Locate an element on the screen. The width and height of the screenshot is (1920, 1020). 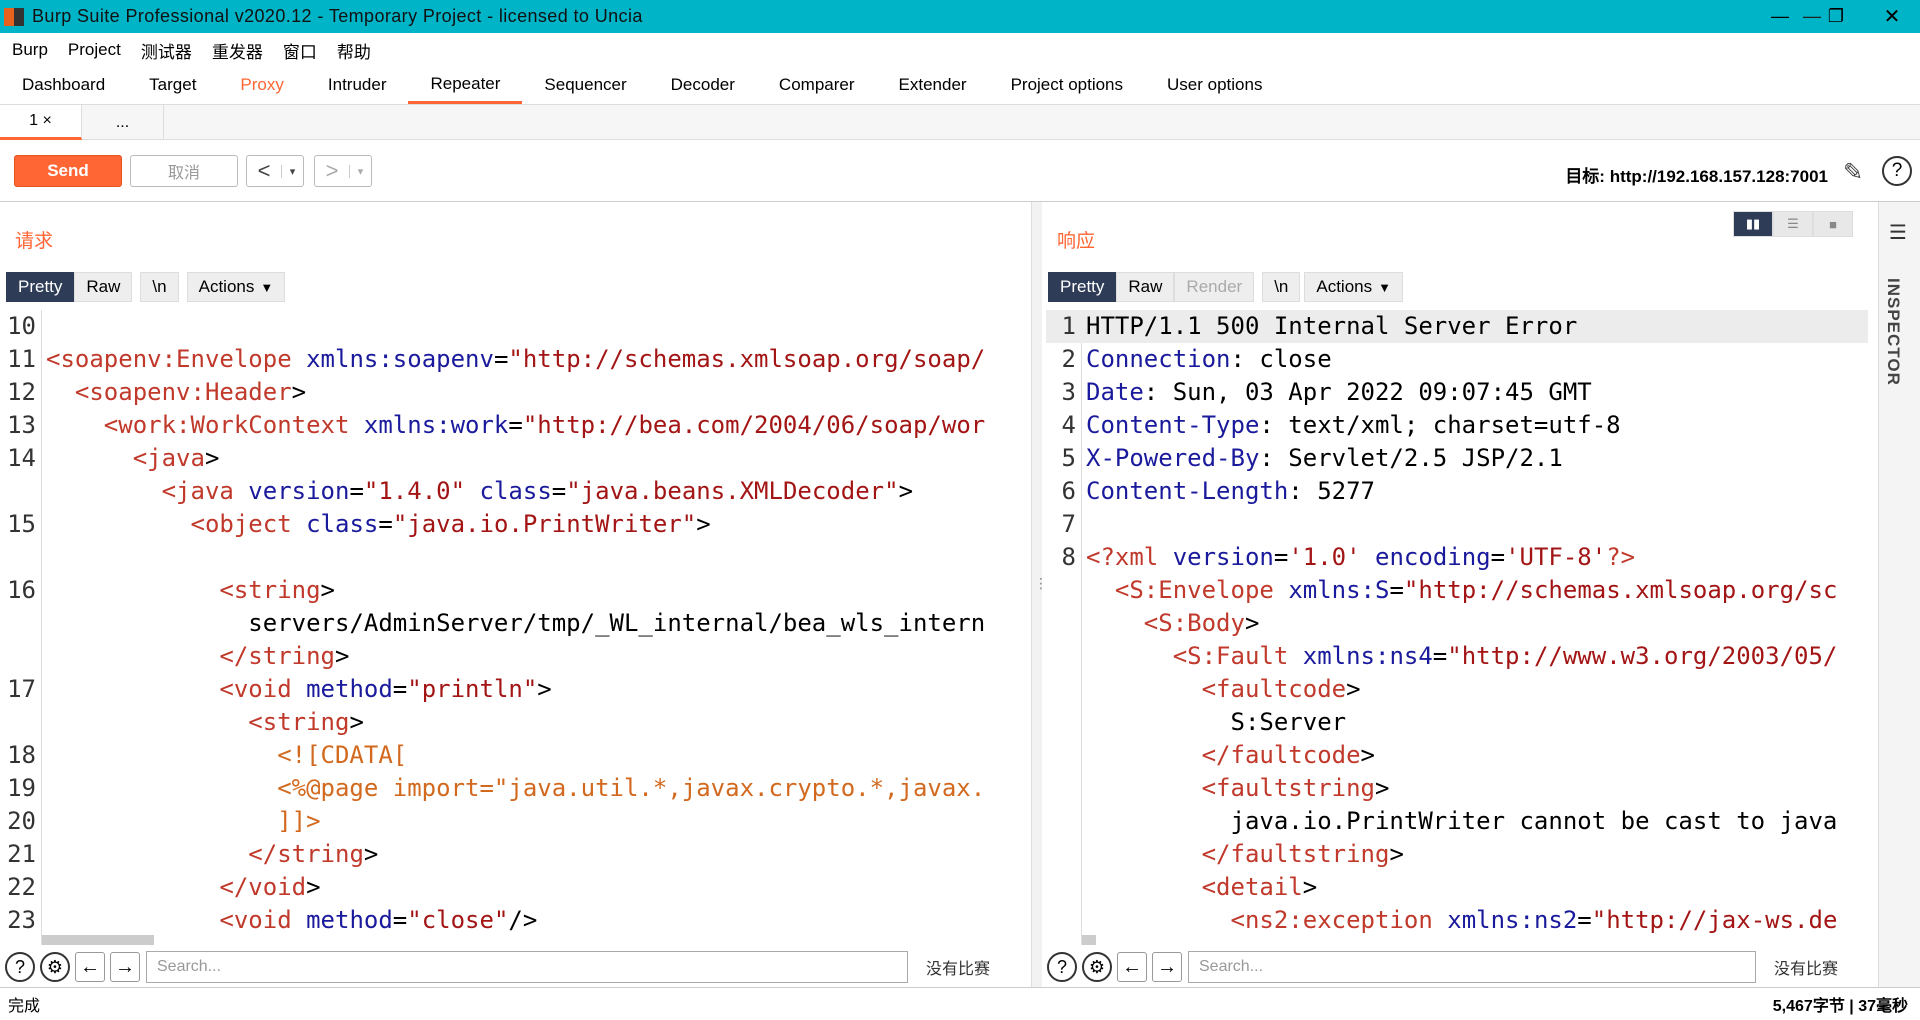
request-horizontal-scrollbar is located at coordinates (98, 940).